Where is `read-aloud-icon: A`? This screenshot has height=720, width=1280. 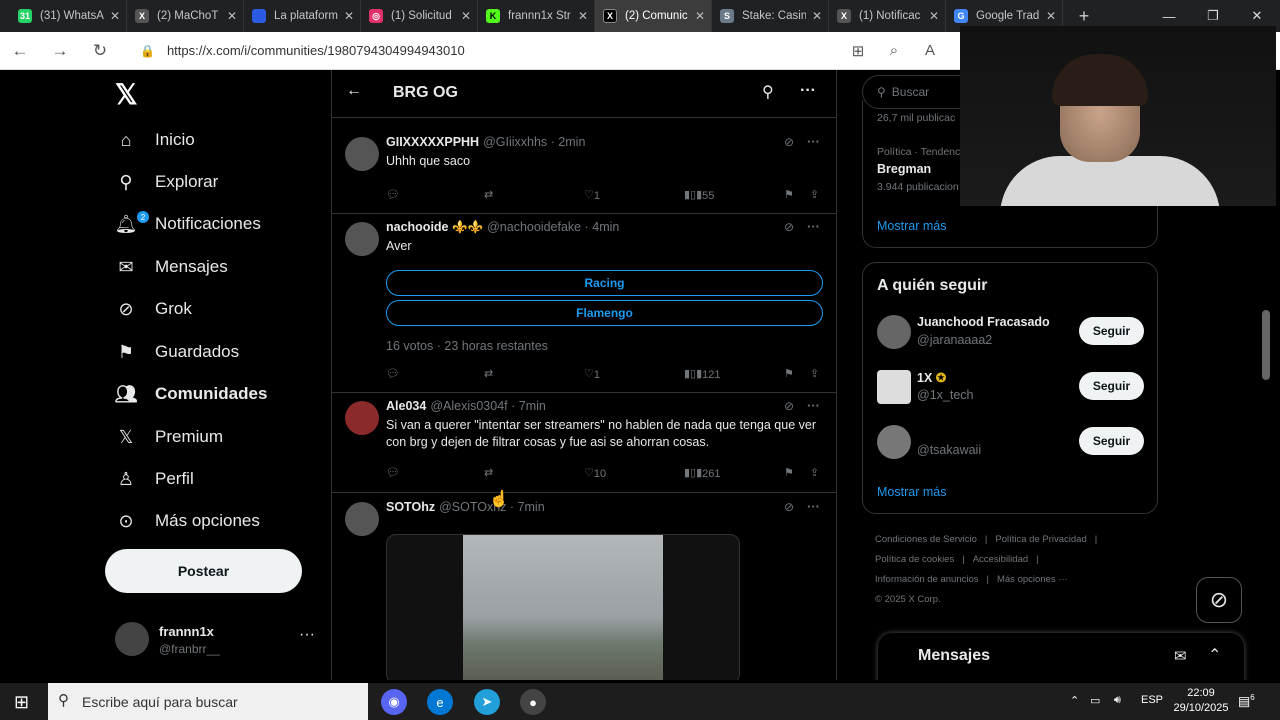 read-aloud-icon: A is located at coordinates (930, 50).